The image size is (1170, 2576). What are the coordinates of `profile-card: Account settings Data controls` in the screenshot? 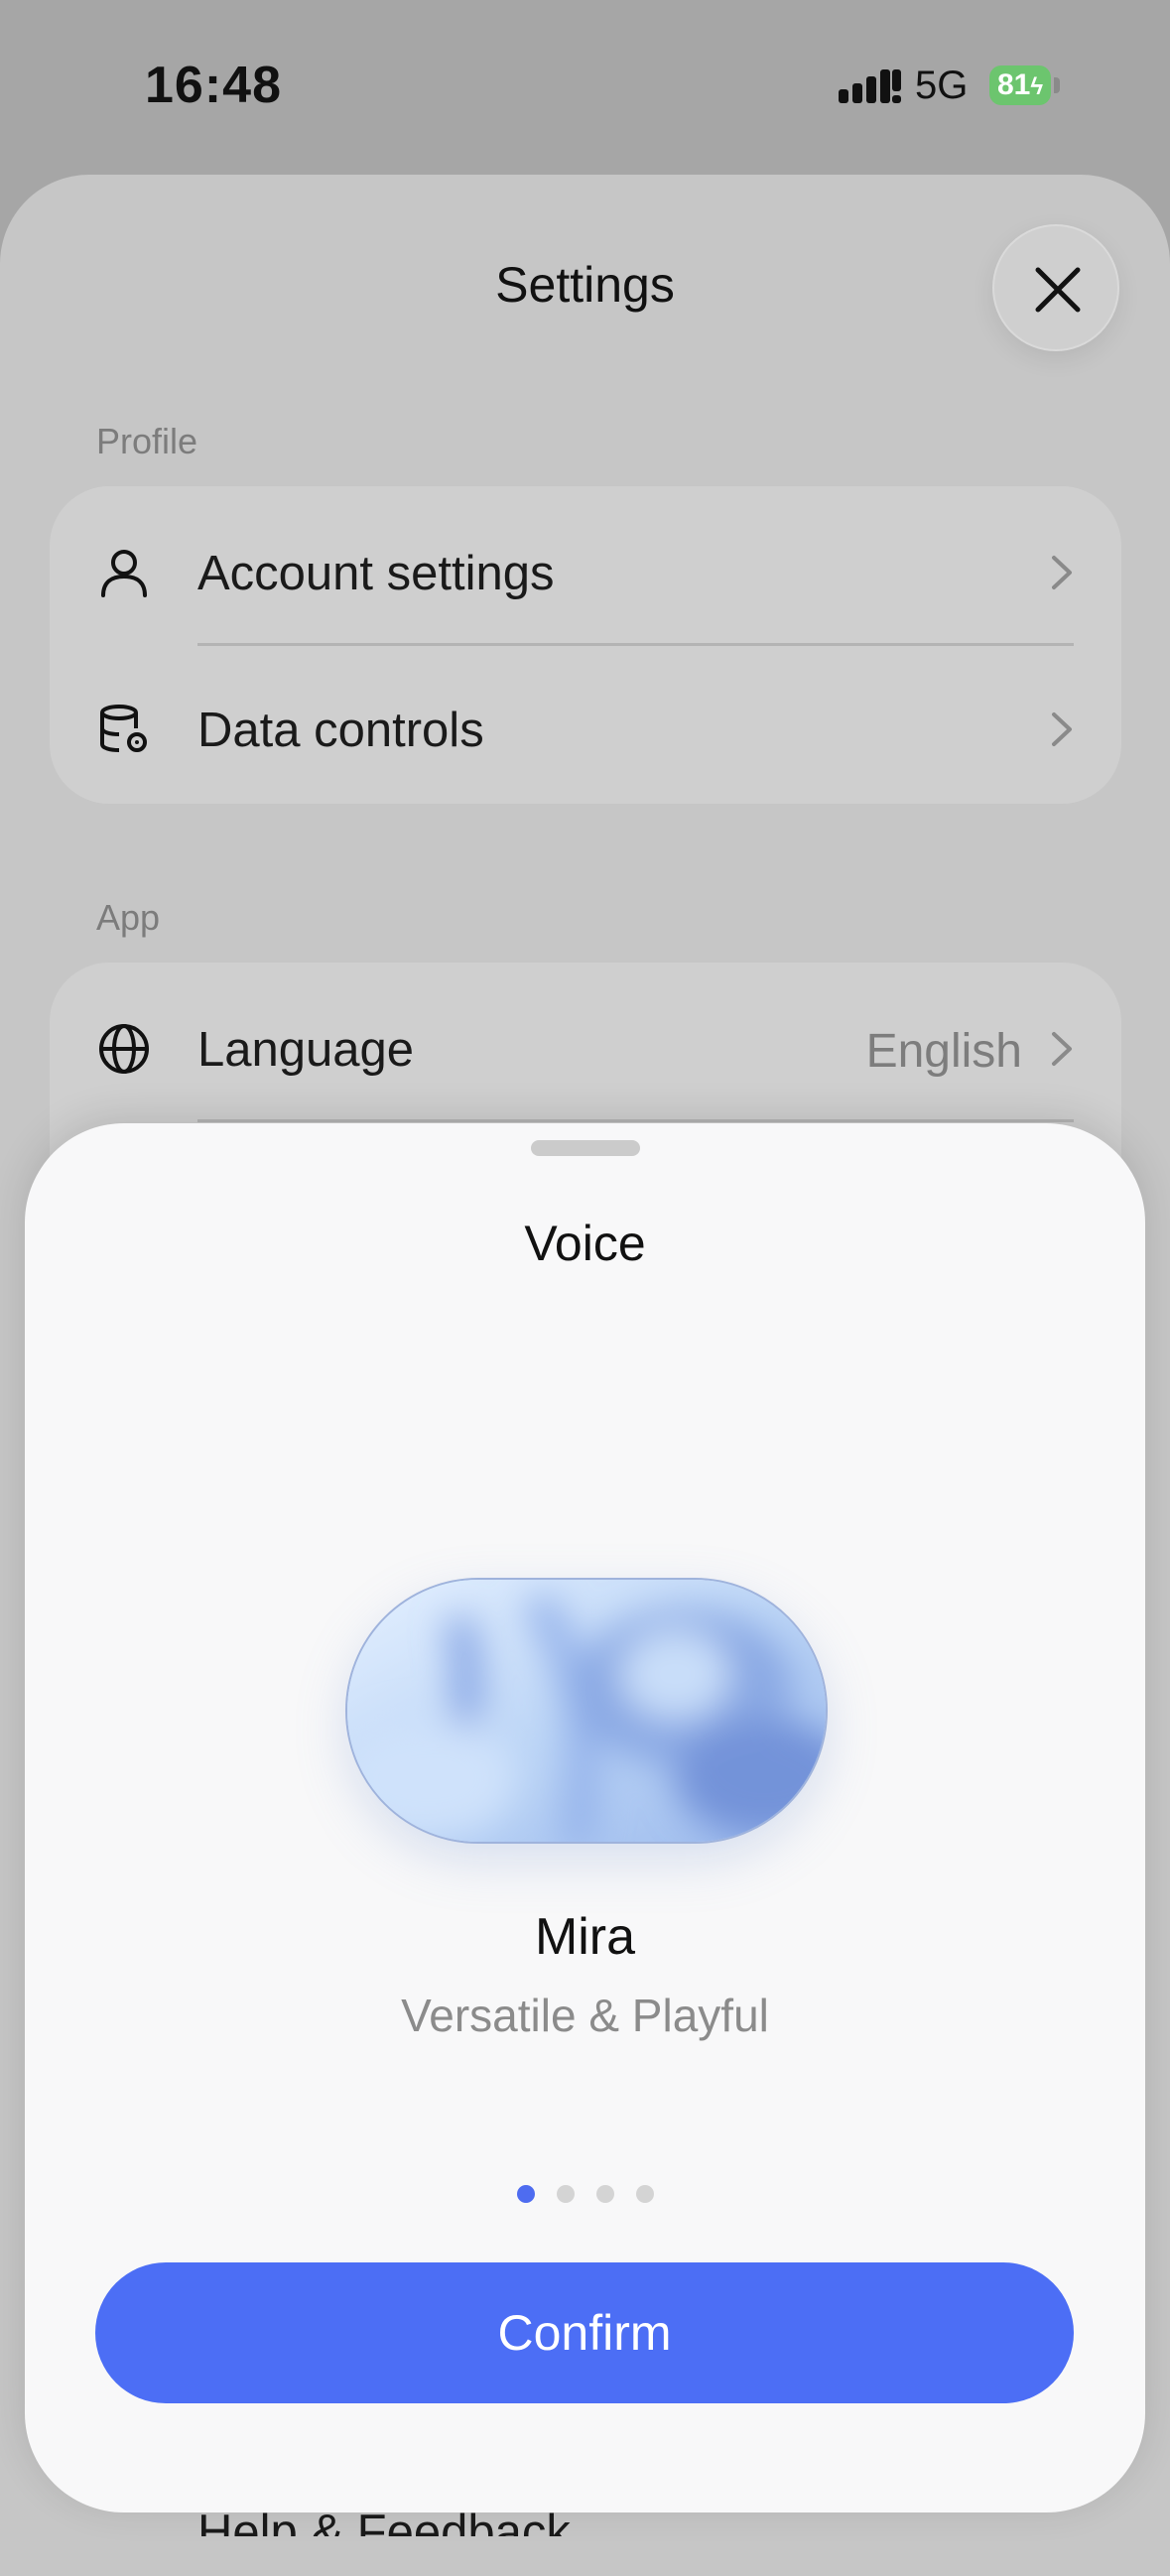 It's located at (585, 645).